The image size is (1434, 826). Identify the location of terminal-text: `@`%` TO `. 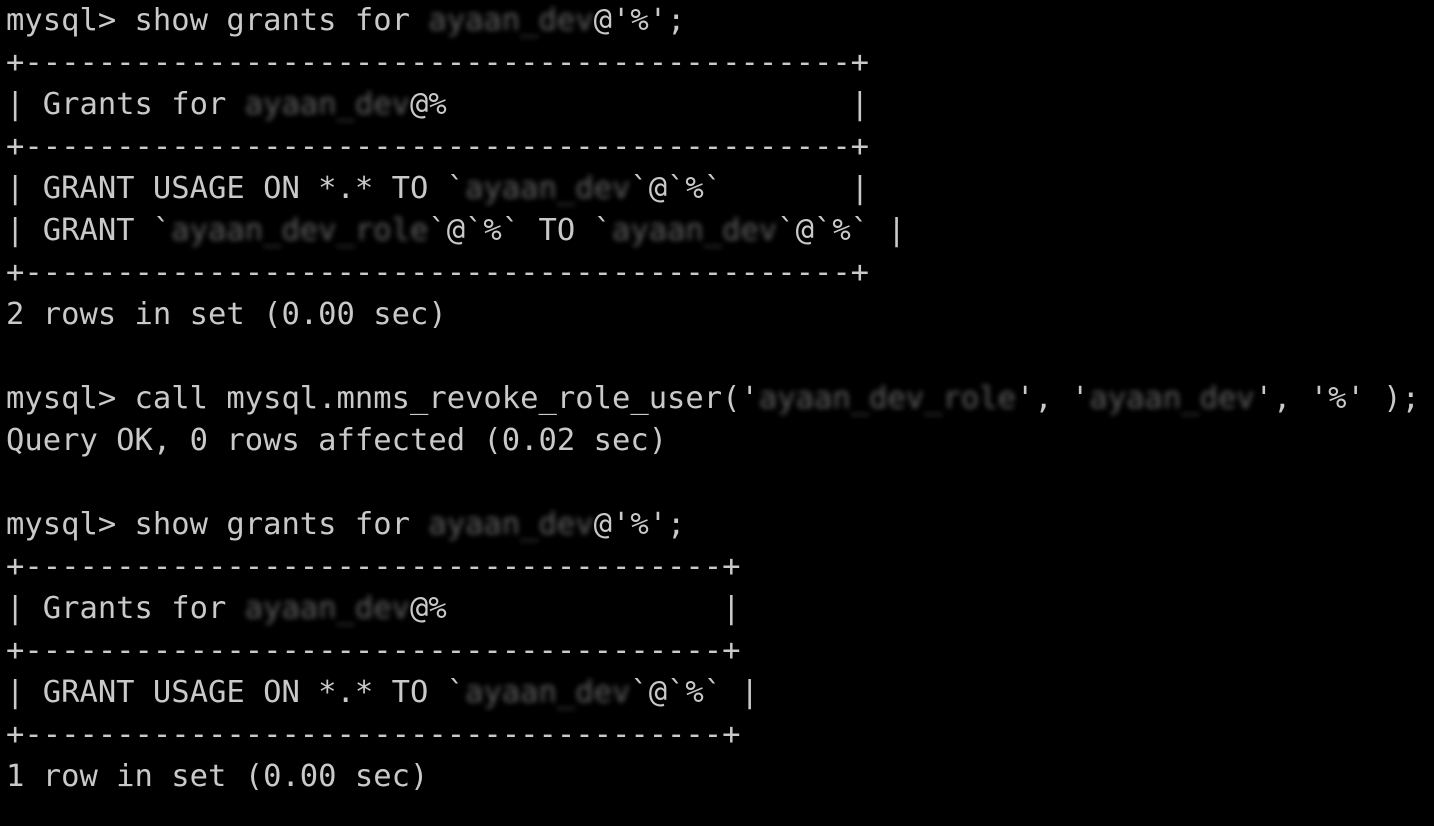
(520, 230).